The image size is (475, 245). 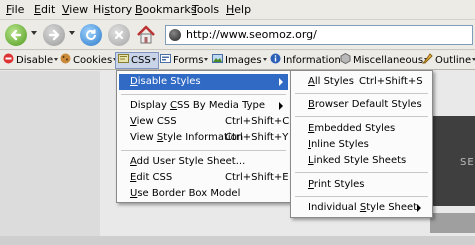 What do you see at coordinates (204, 178) in the screenshot?
I see `menu-item-edit-css: Edit CSS Ctrl+Shift+E` at bounding box center [204, 178].